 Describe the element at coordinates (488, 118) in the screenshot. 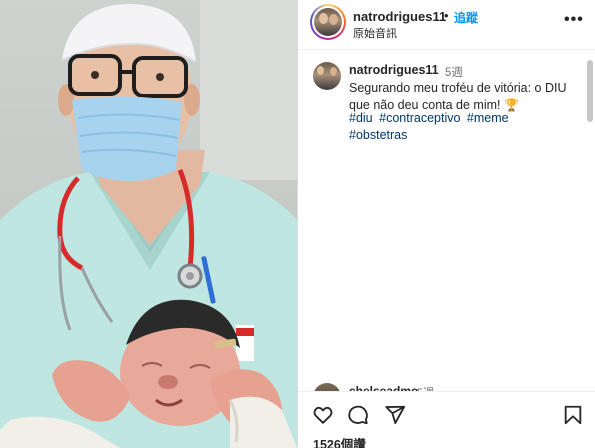

I see `hashtag-link: #meme` at that location.